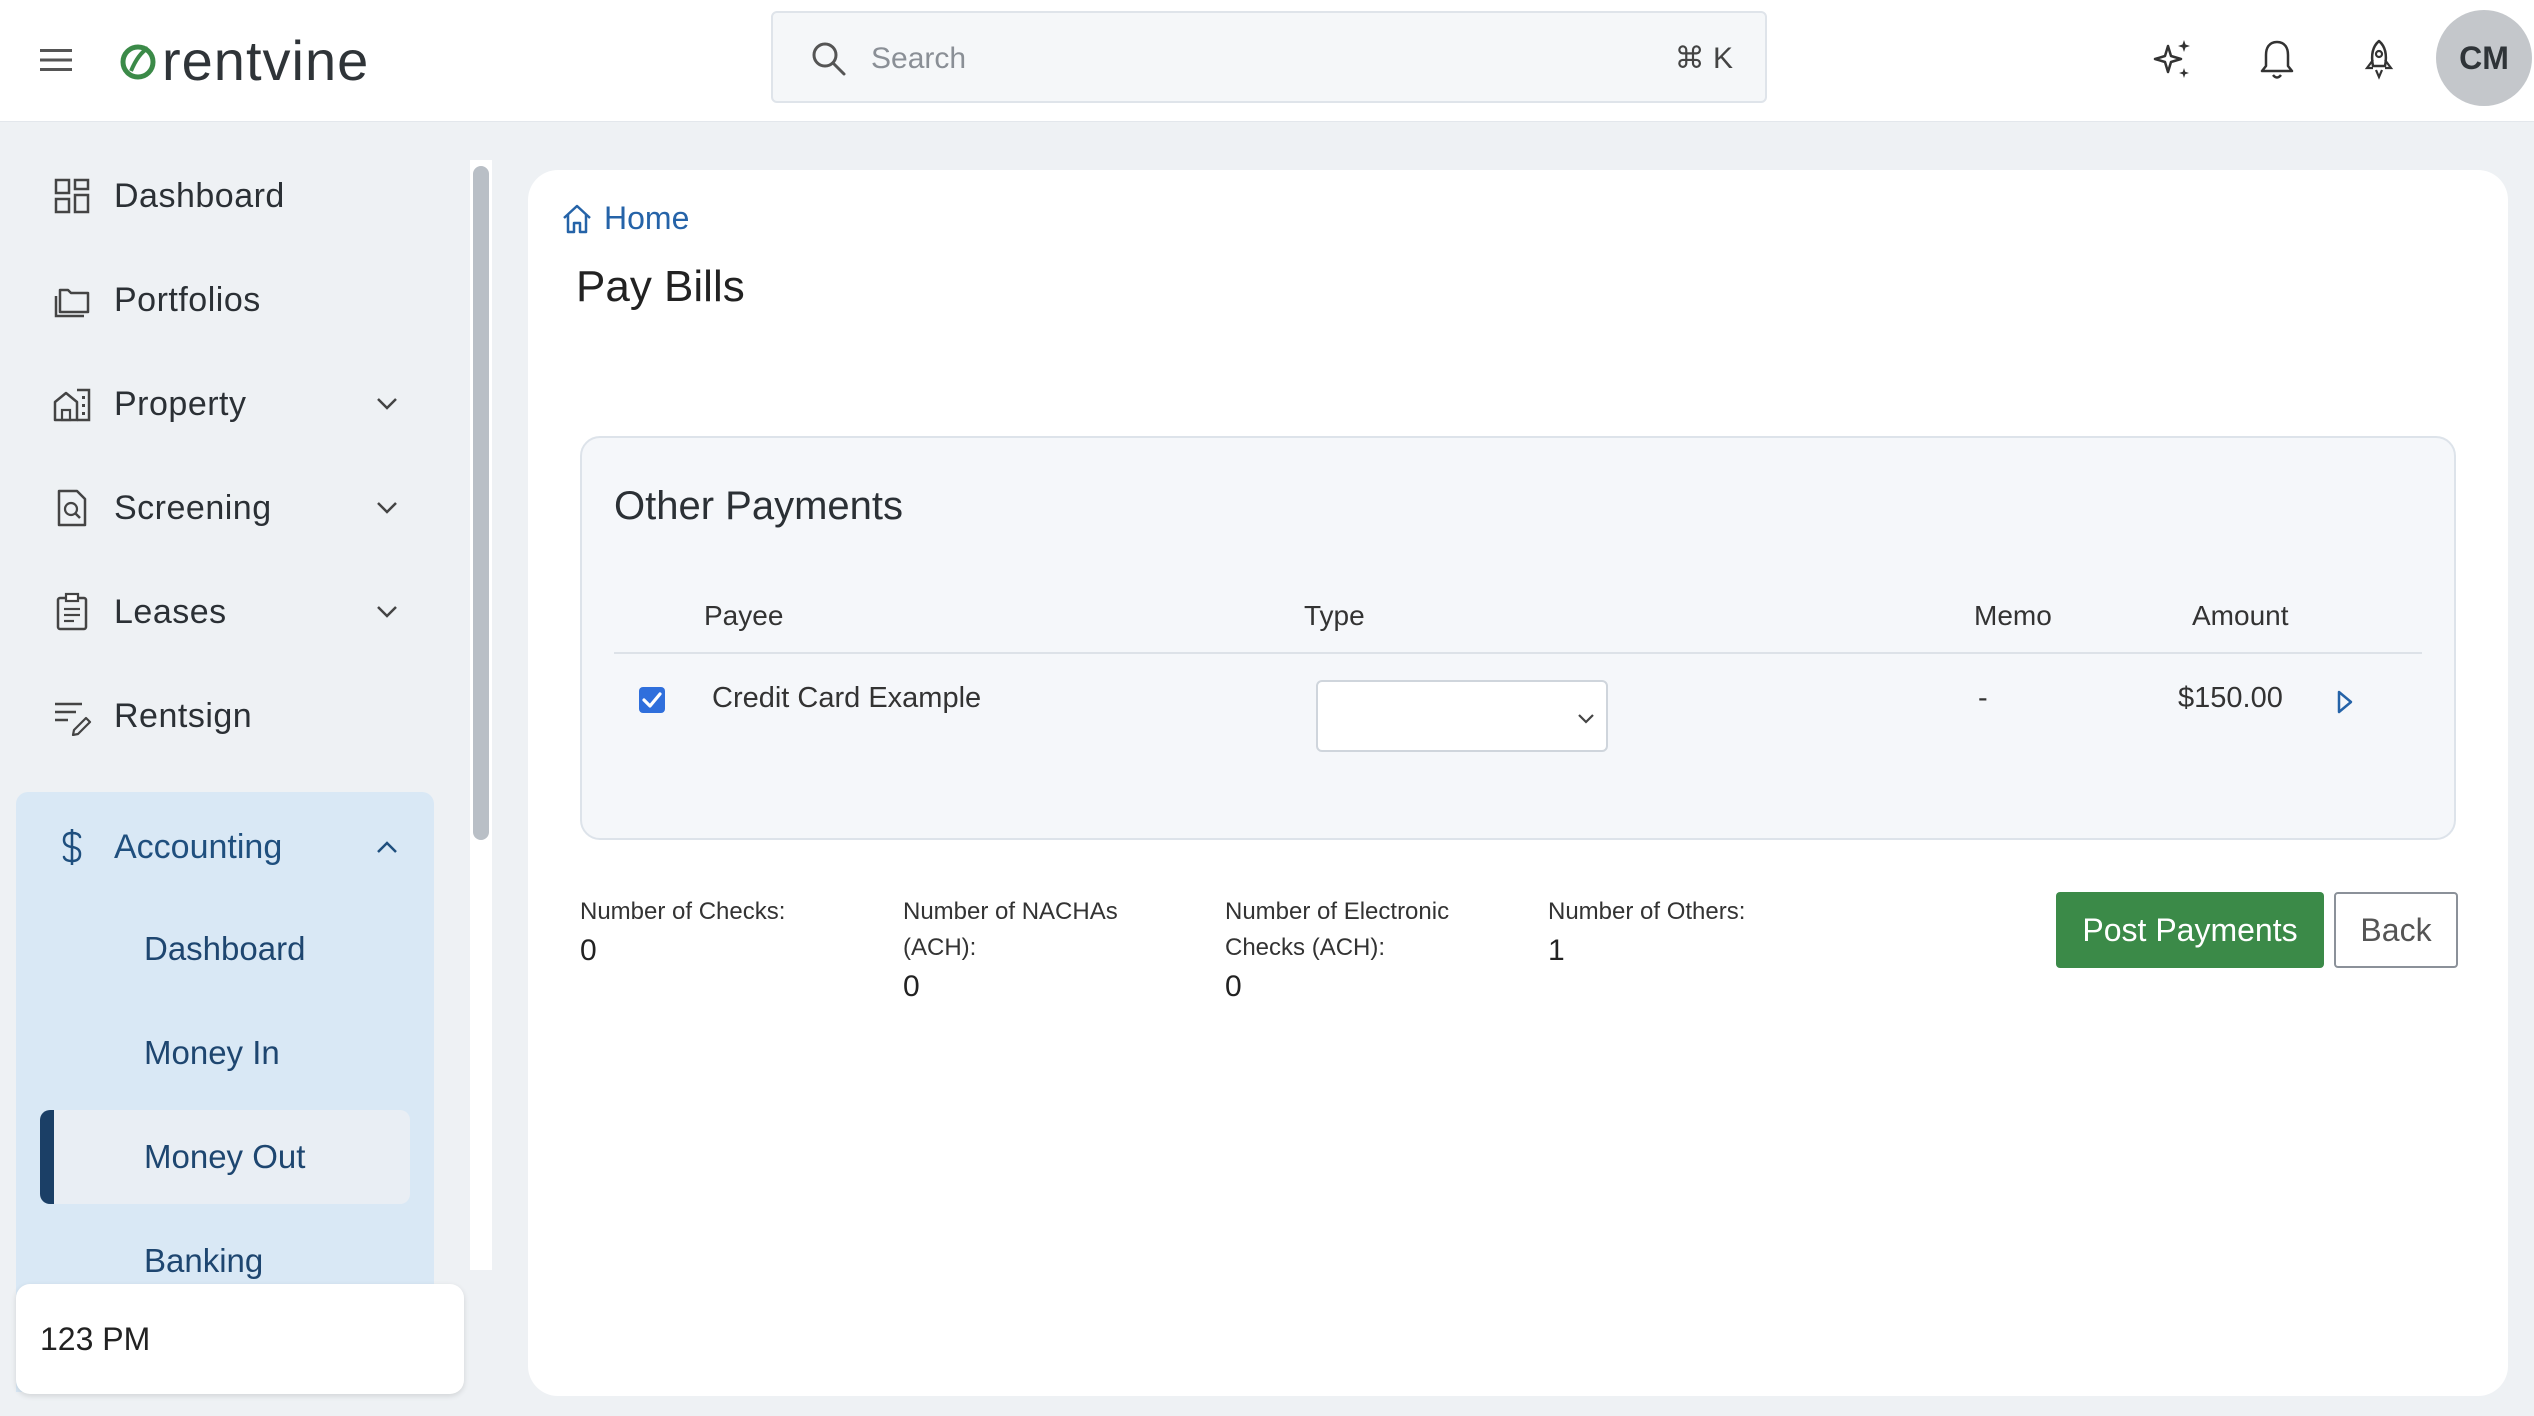  What do you see at coordinates (847, 698) in the screenshot?
I see `payee-cell: Credit Card Example` at bounding box center [847, 698].